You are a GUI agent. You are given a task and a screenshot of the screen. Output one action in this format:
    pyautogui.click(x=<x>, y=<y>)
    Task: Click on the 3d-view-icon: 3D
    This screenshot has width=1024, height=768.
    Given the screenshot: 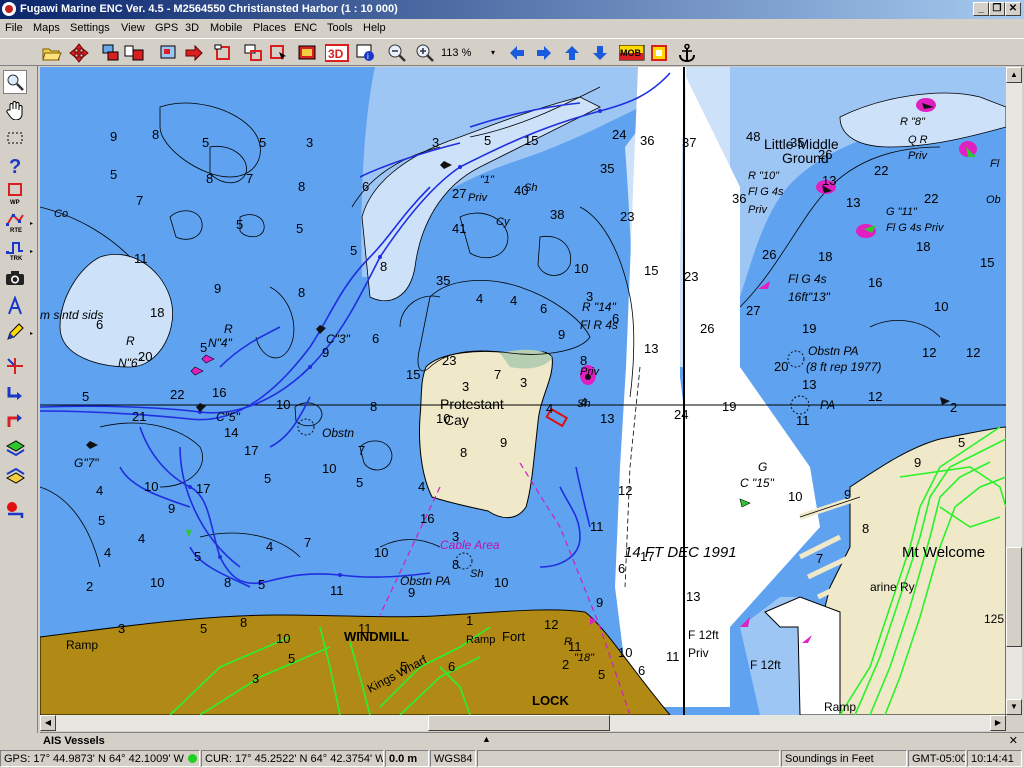 What is the action you would take?
    pyautogui.click(x=337, y=53)
    